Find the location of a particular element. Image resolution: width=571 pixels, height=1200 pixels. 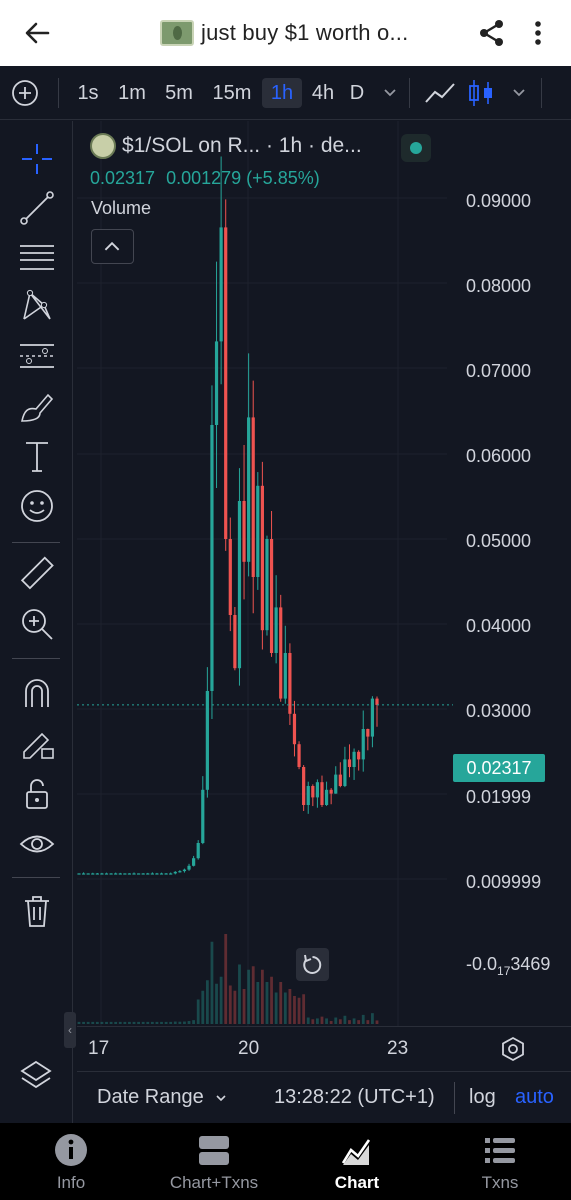

fib-retracement-icon is located at coordinates (37, 257).